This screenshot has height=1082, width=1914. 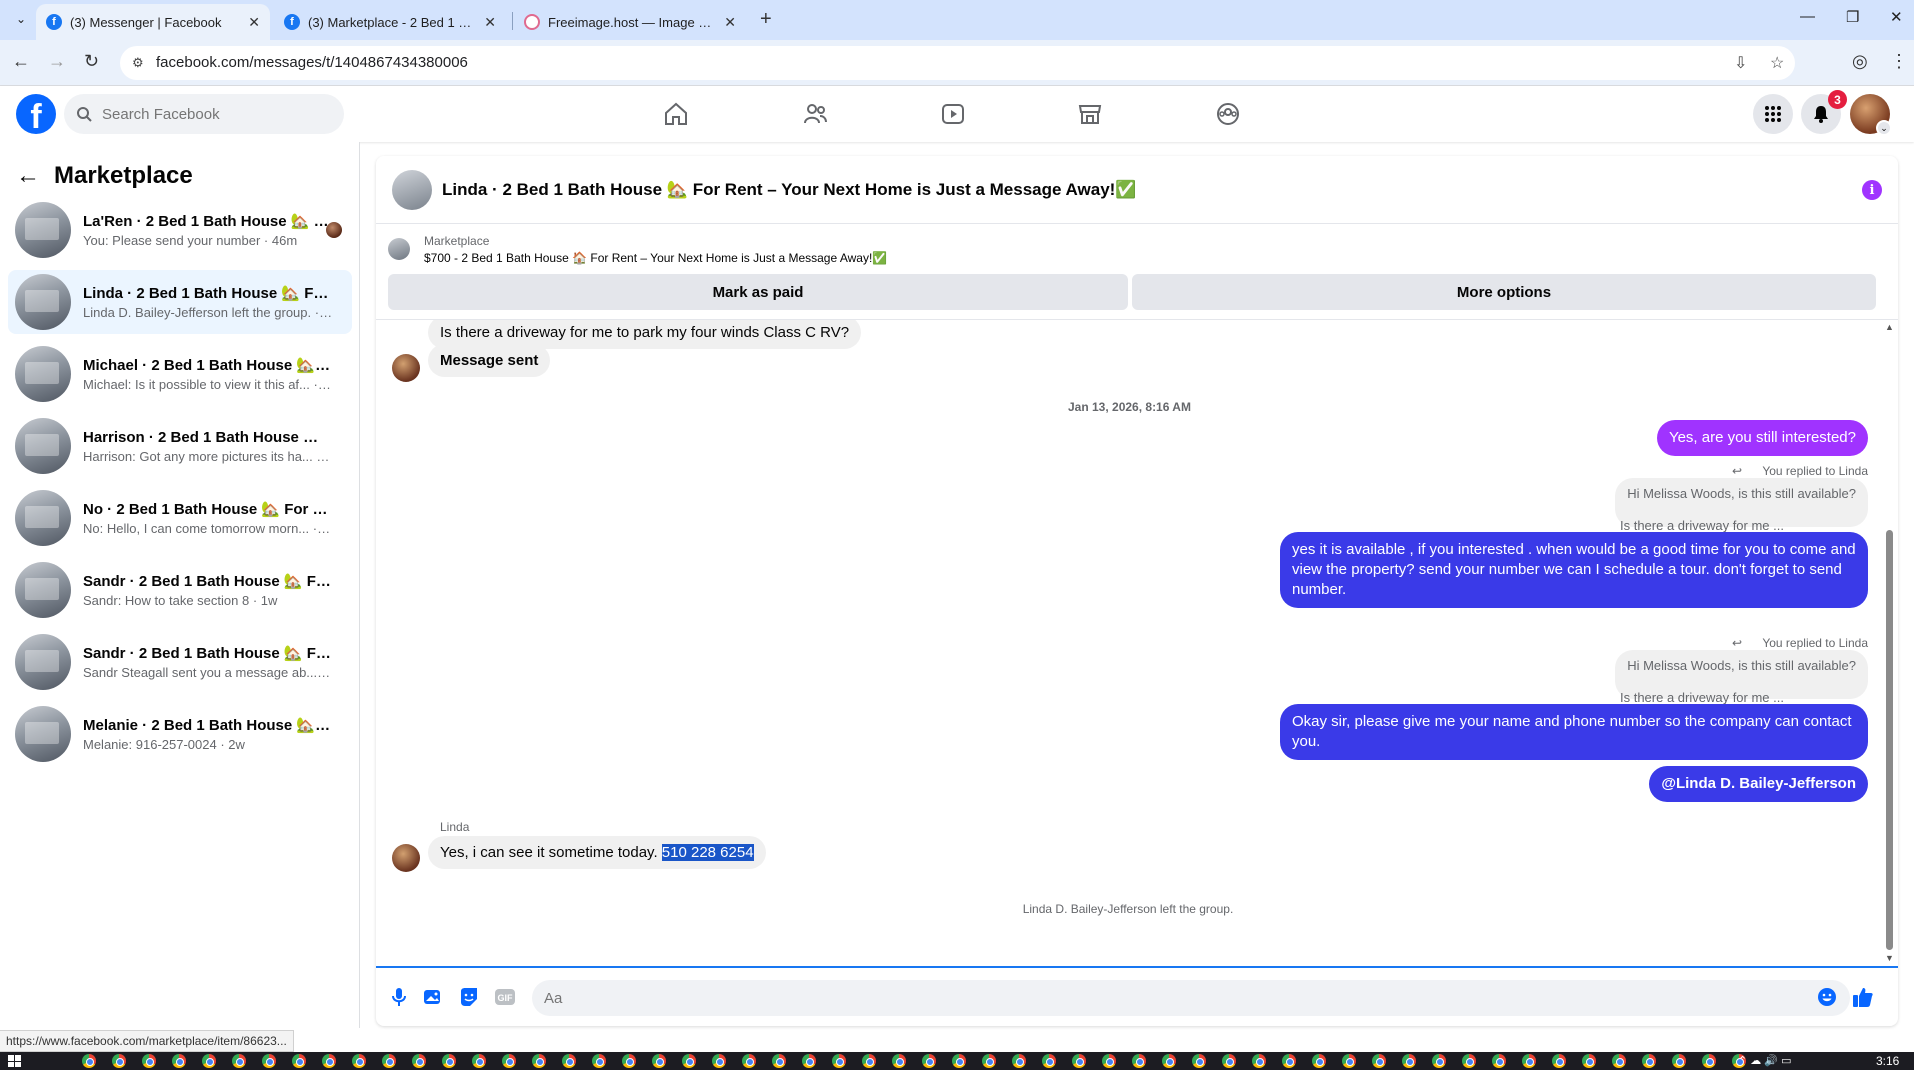 What do you see at coordinates (1871, 115) in the screenshot?
I see `account-avatar: ⌄` at bounding box center [1871, 115].